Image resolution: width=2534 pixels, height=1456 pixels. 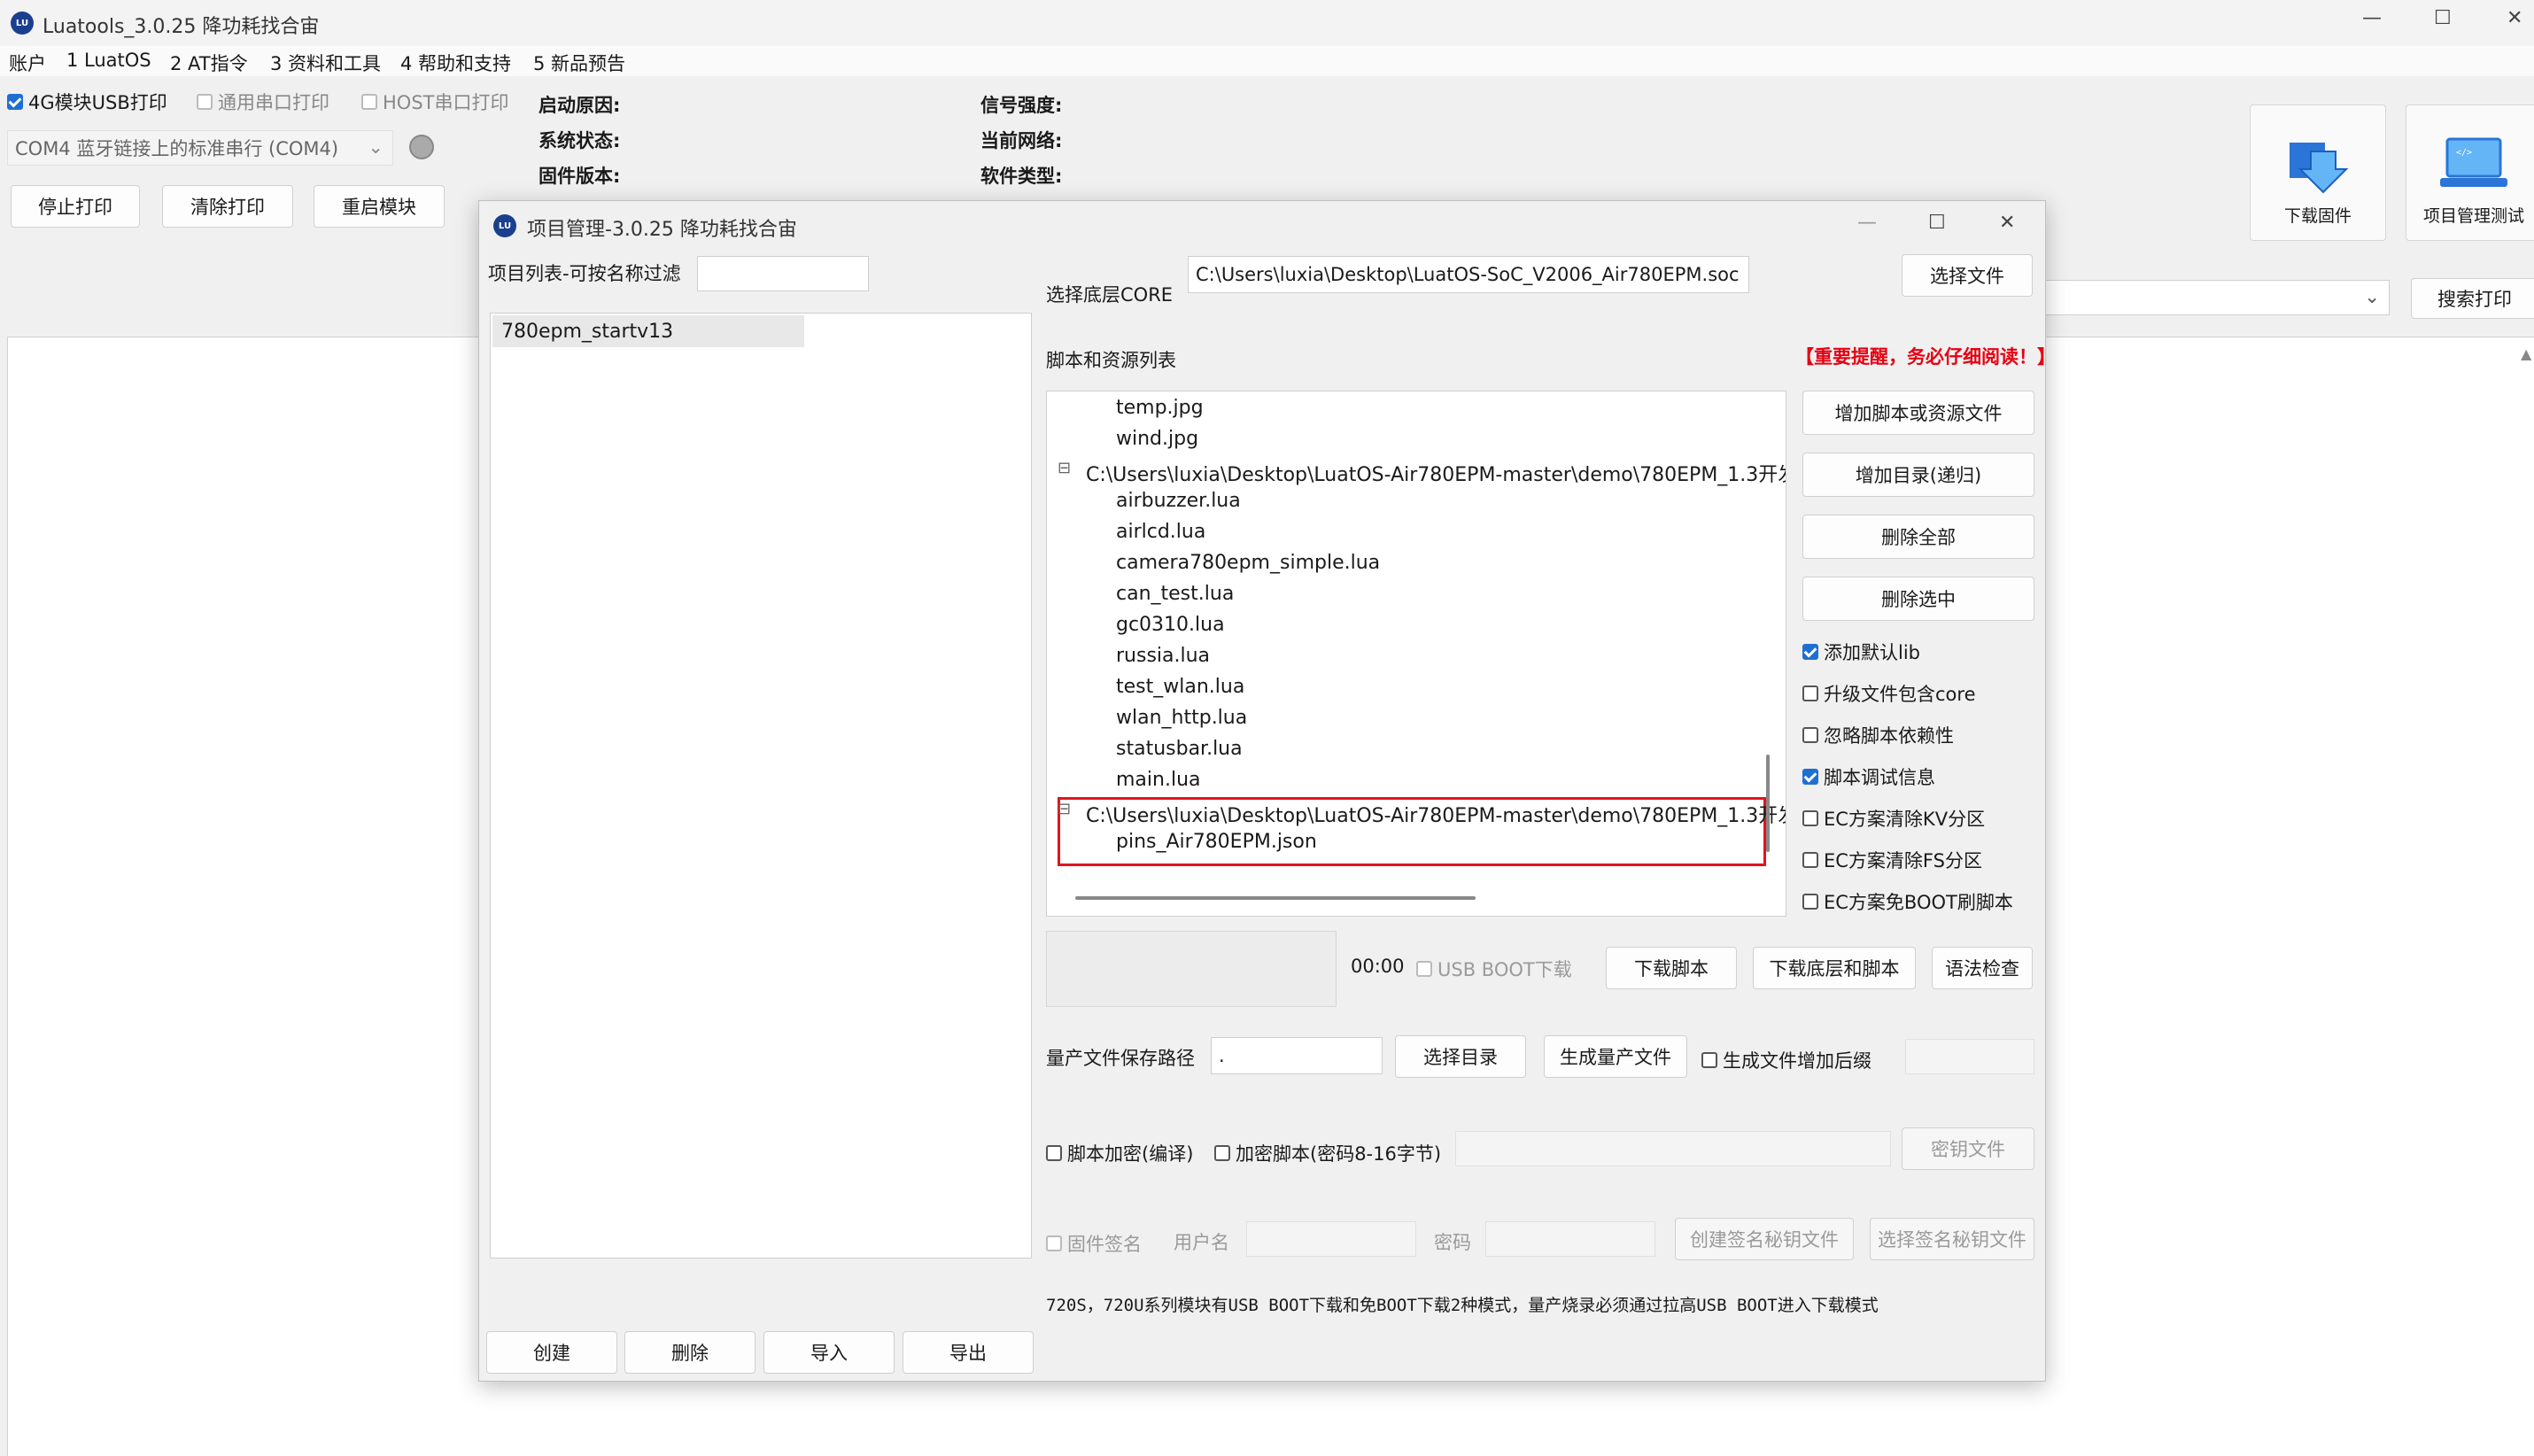 What do you see at coordinates (109, 60) in the screenshot?
I see `menu-luatos: 1 LuatOS` at bounding box center [109, 60].